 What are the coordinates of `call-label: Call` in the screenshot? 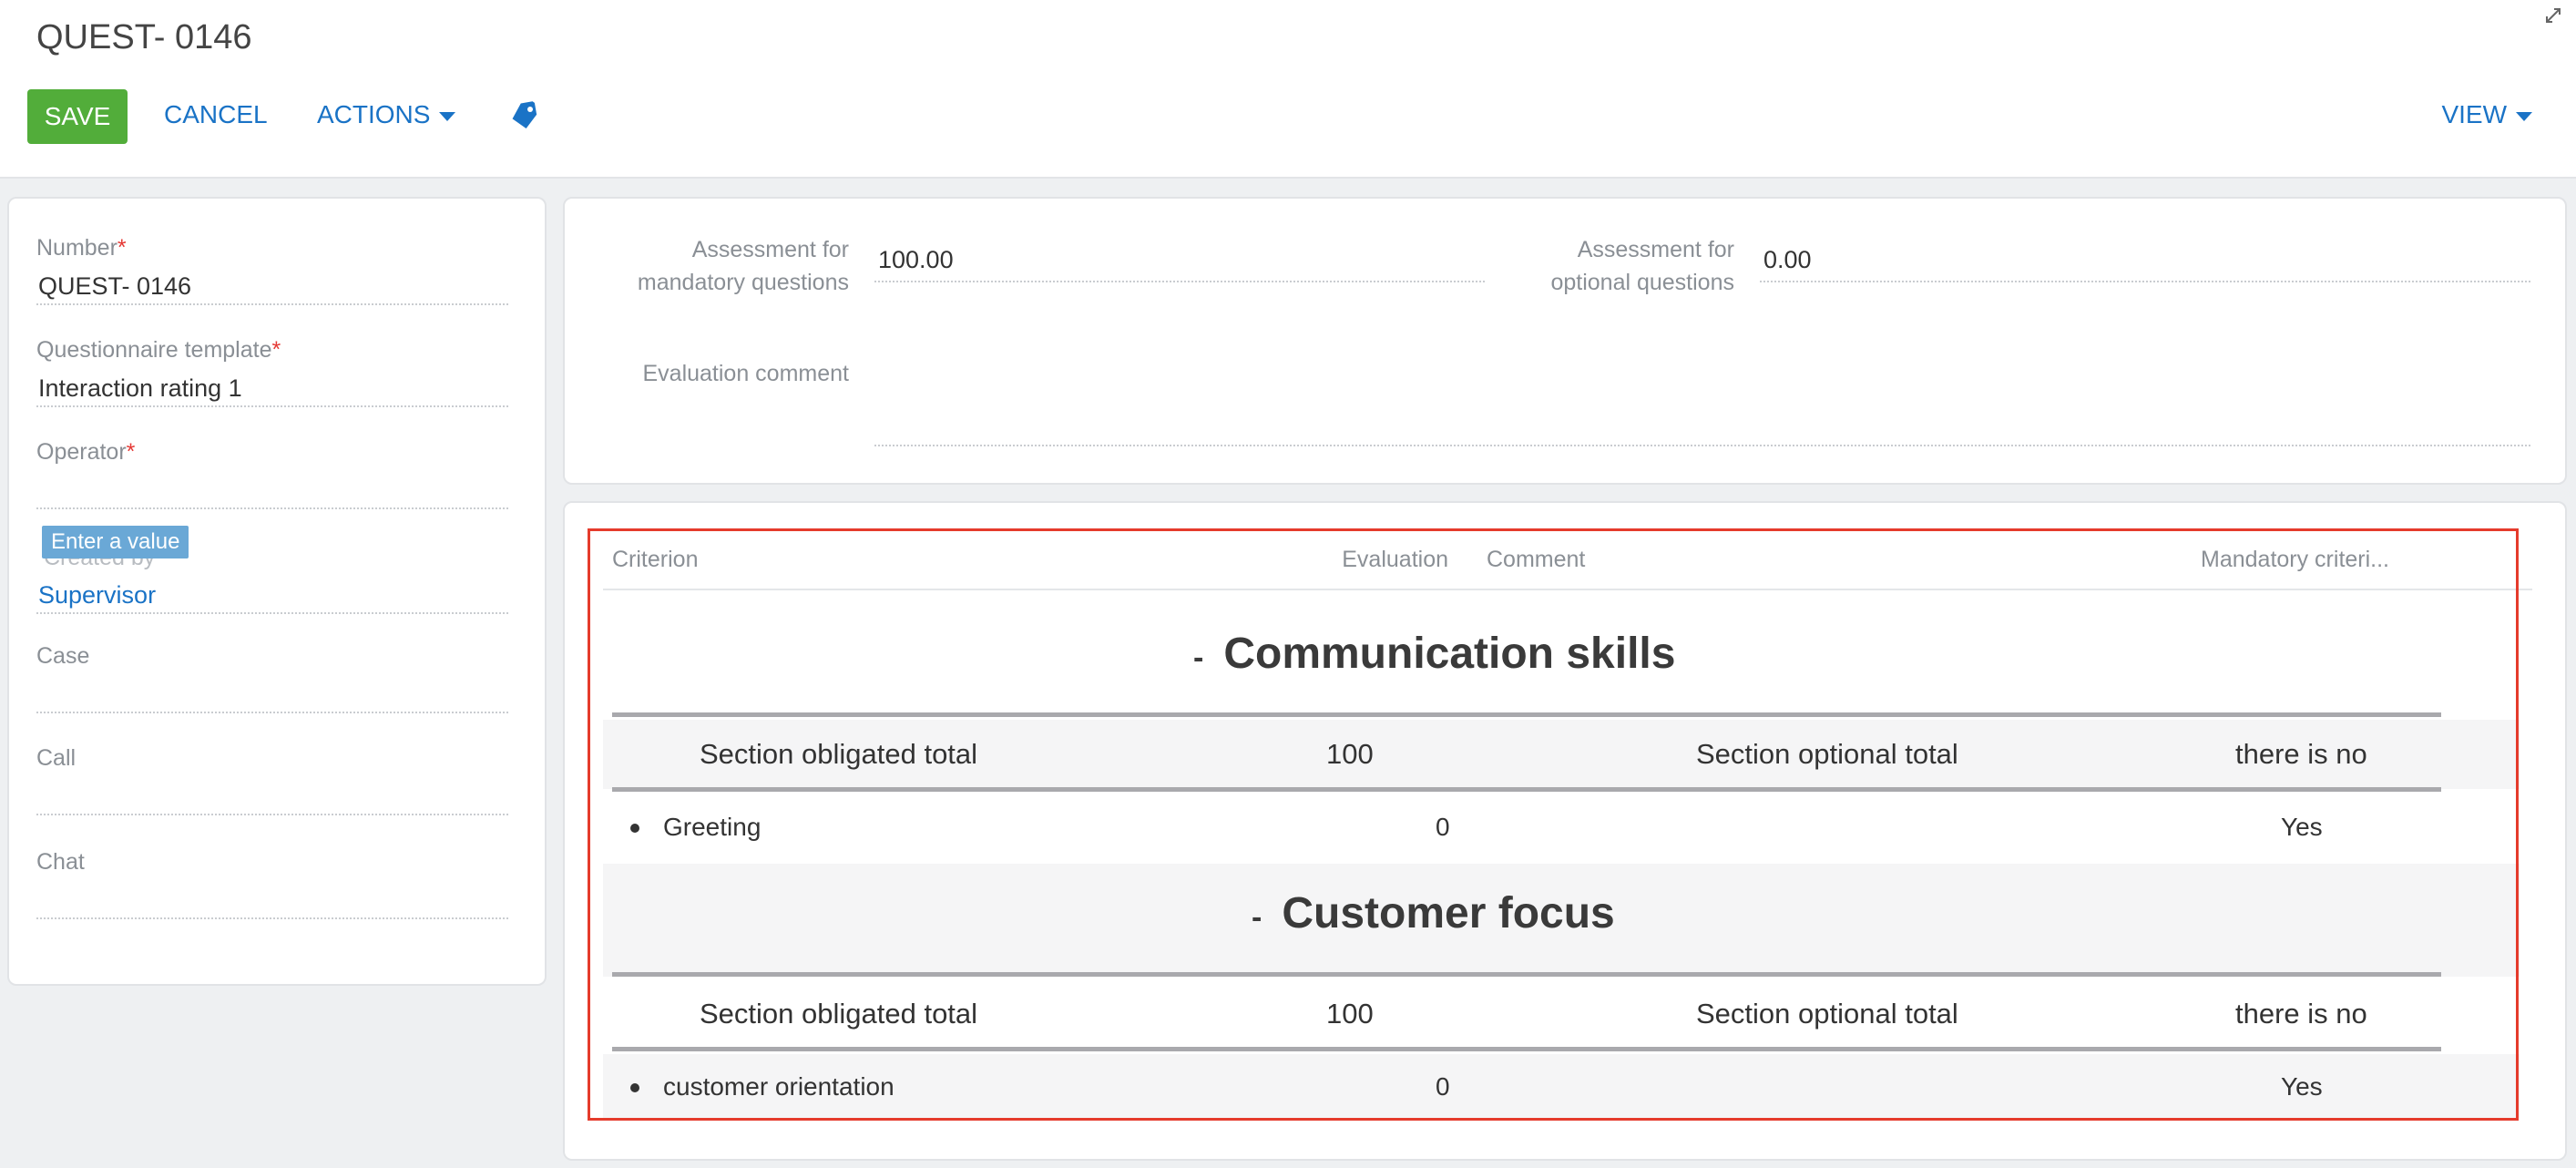 It's located at (56, 758).